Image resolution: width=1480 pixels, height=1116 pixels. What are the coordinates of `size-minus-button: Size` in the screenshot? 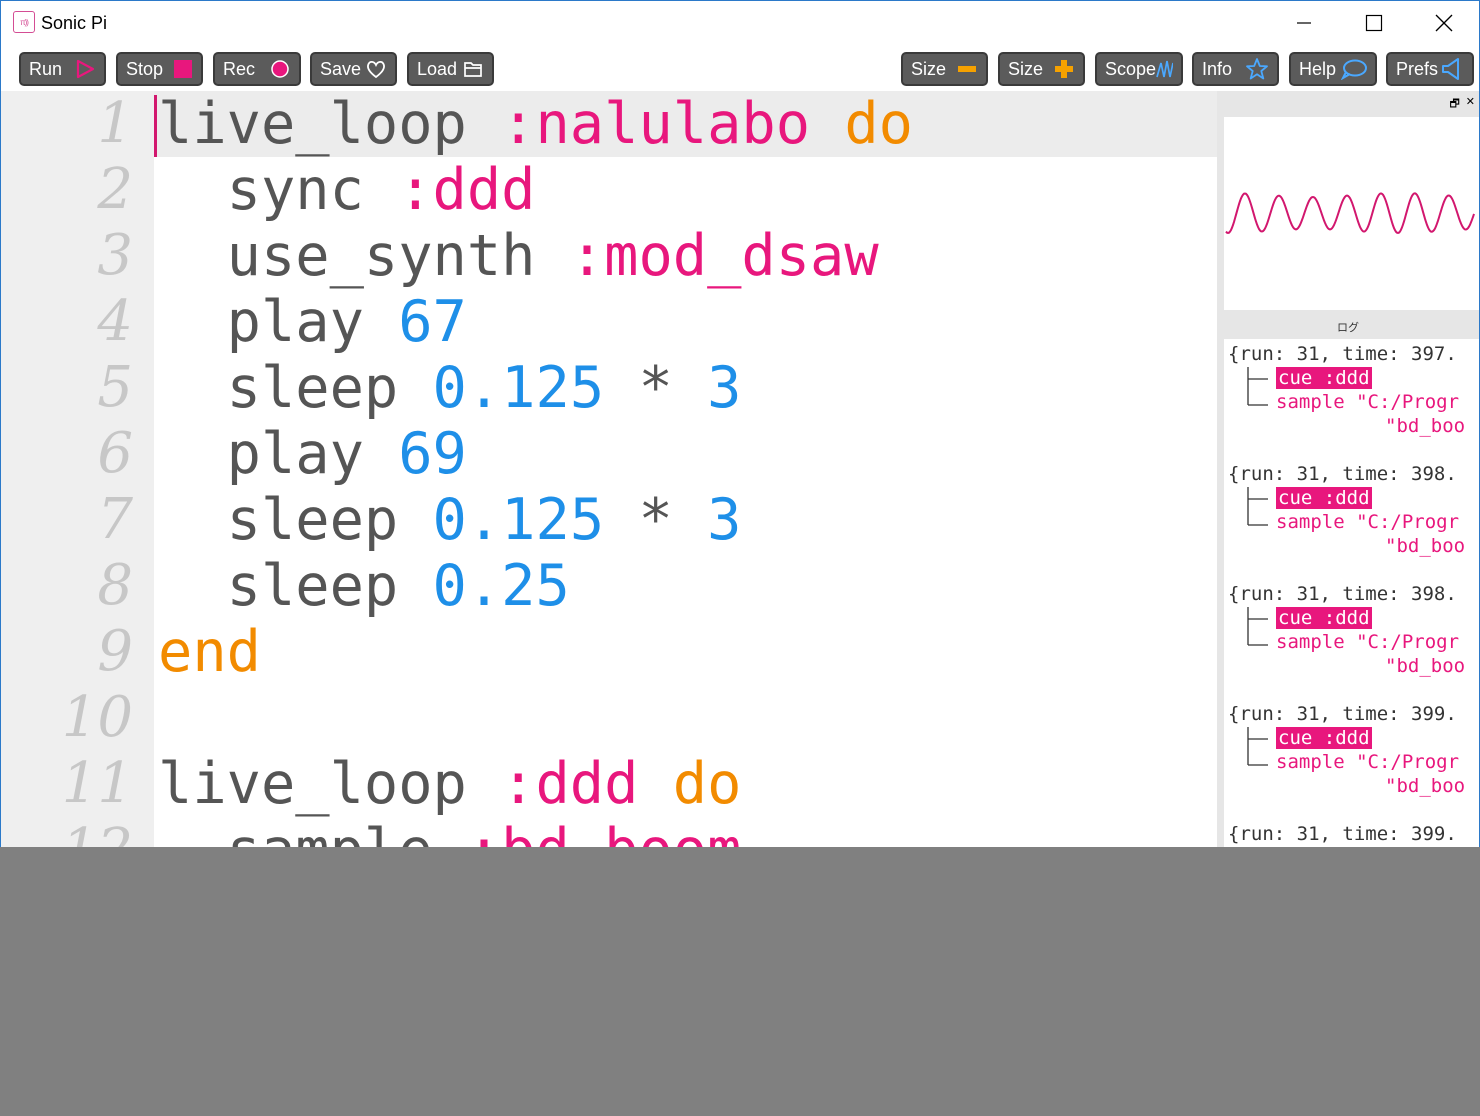 It's located at (944, 69).